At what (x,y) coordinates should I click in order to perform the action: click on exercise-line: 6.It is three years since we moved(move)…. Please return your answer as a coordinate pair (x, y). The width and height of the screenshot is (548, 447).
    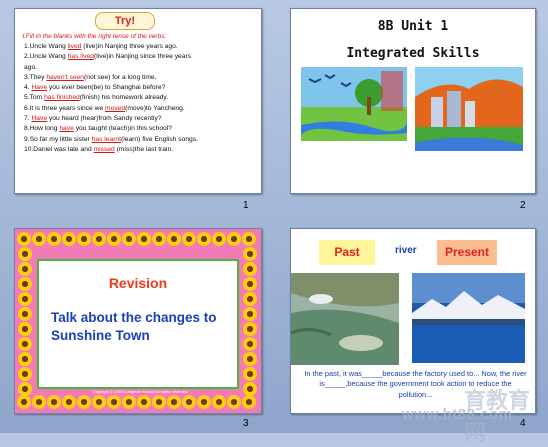
    Looking at the image, I should click on (140, 109).